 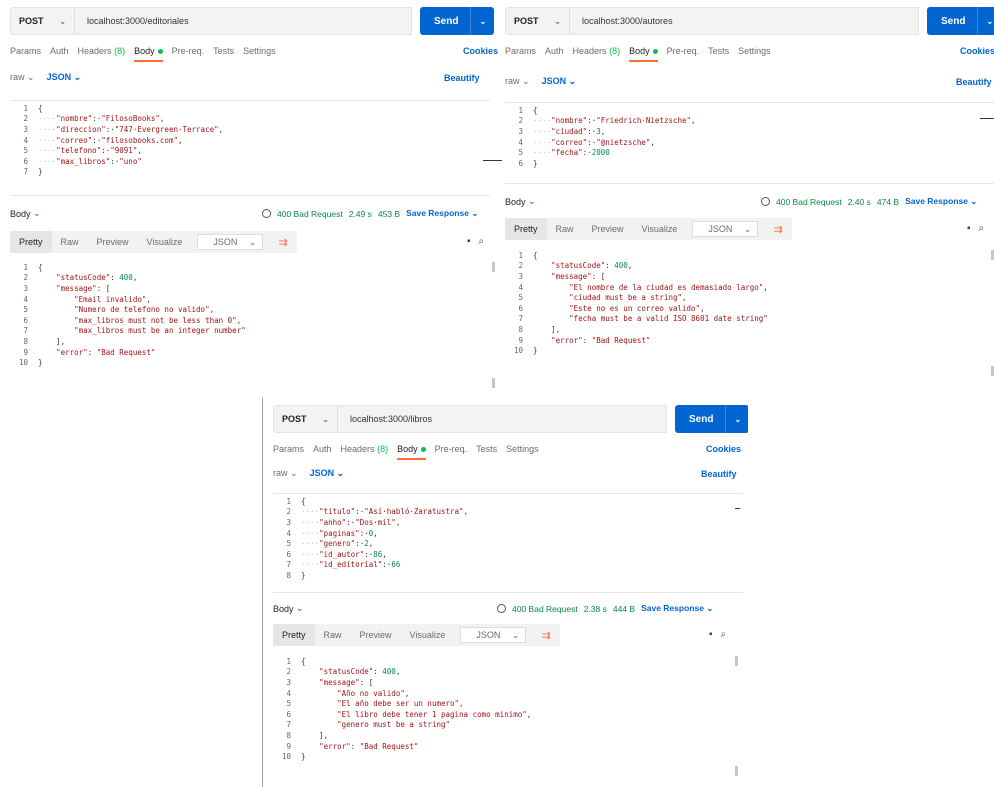 What do you see at coordinates (502, 419) in the screenshot?
I see `url-input: localhost:3000/libros` at bounding box center [502, 419].